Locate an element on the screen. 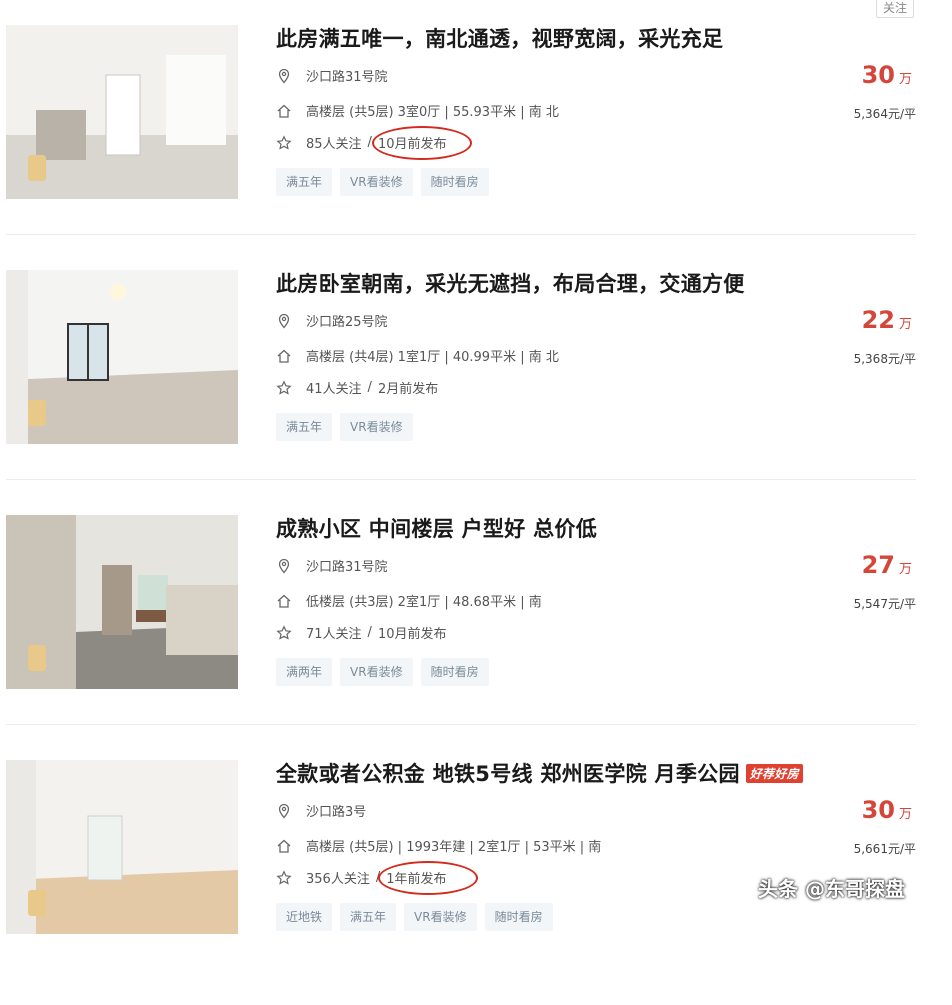  tag: 近地铁 is located at coordinates (304, 917).